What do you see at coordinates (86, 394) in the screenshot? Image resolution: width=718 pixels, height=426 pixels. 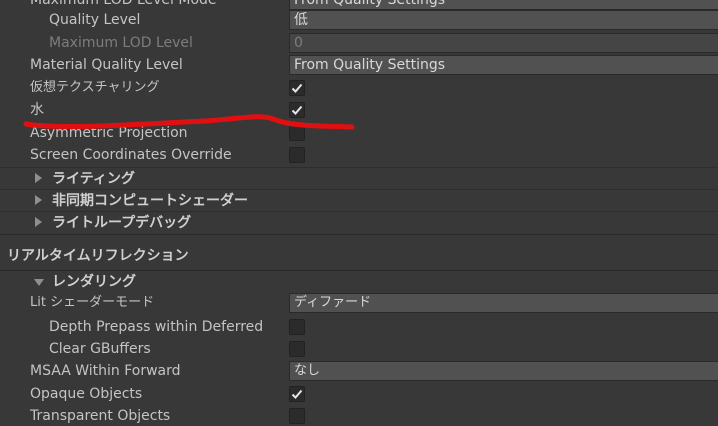 I see `opaque-objects-label: Opaque Objects` at bounding box center [86, 394].